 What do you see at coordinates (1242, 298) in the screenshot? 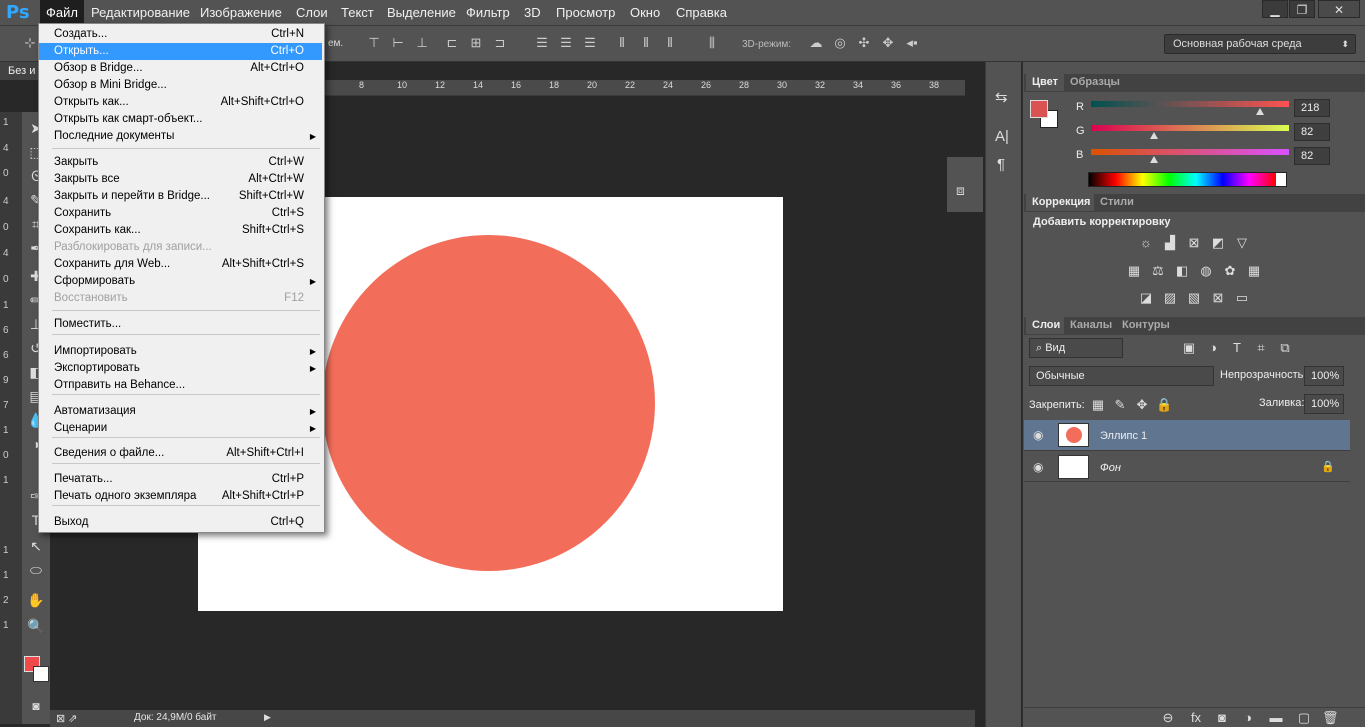
I see `gradient-map-icon: ▭` at bounding box center [1242, 298].